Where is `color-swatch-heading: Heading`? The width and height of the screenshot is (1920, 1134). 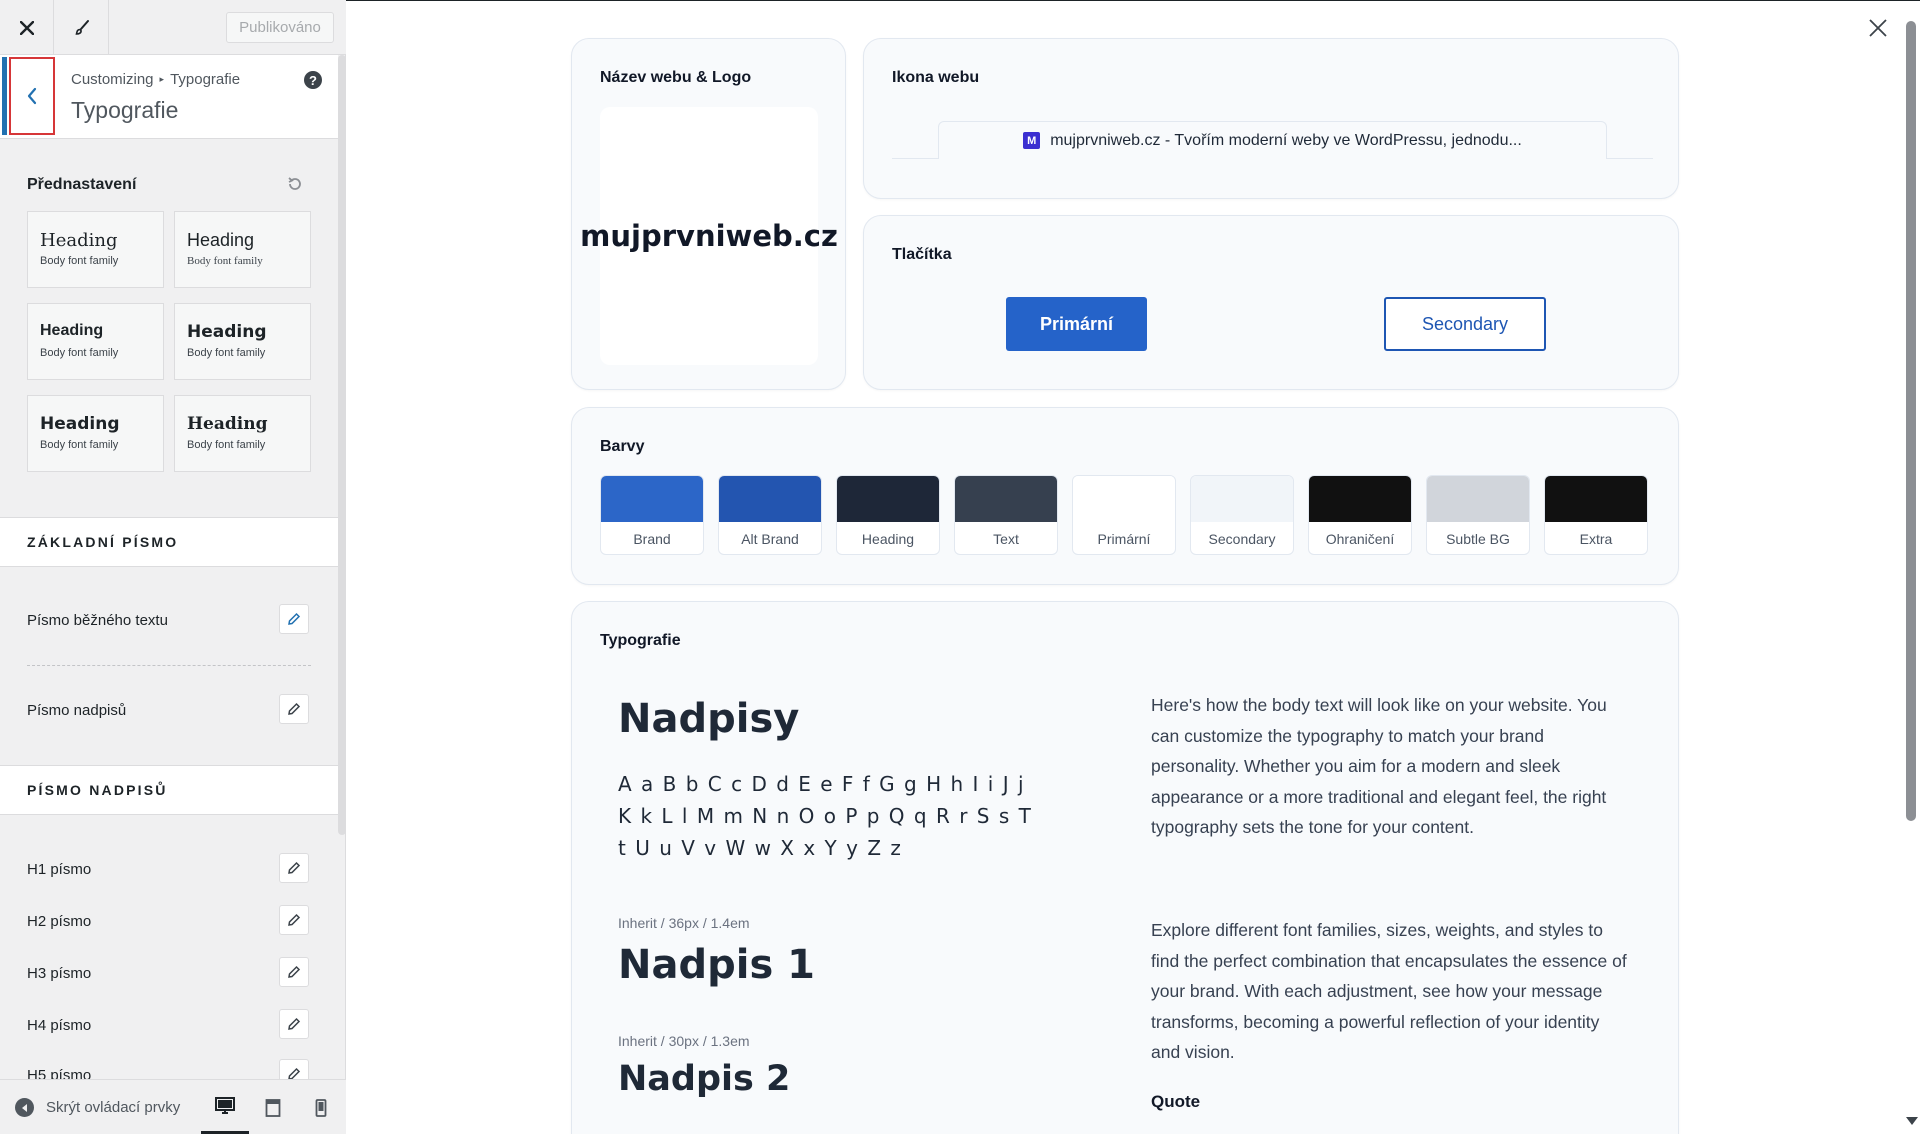 color-swatch-heading: Heading is located at coordinates (888, 515).